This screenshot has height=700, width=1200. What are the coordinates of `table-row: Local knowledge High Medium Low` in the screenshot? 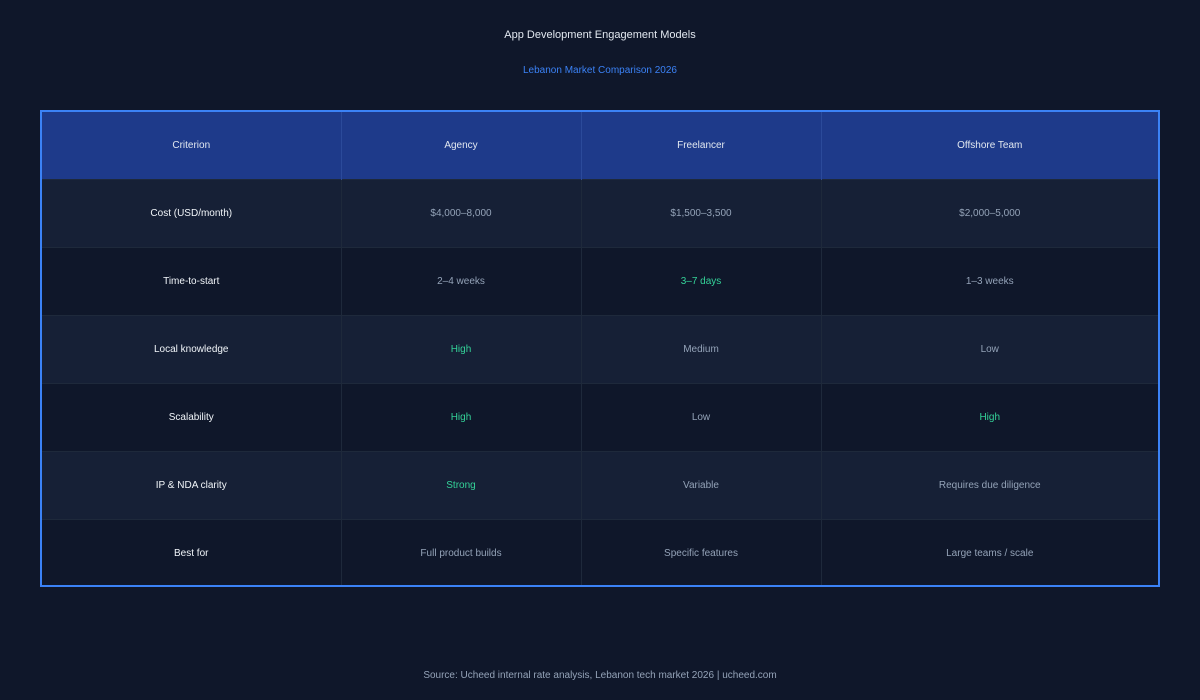 It's located at (600, 349).